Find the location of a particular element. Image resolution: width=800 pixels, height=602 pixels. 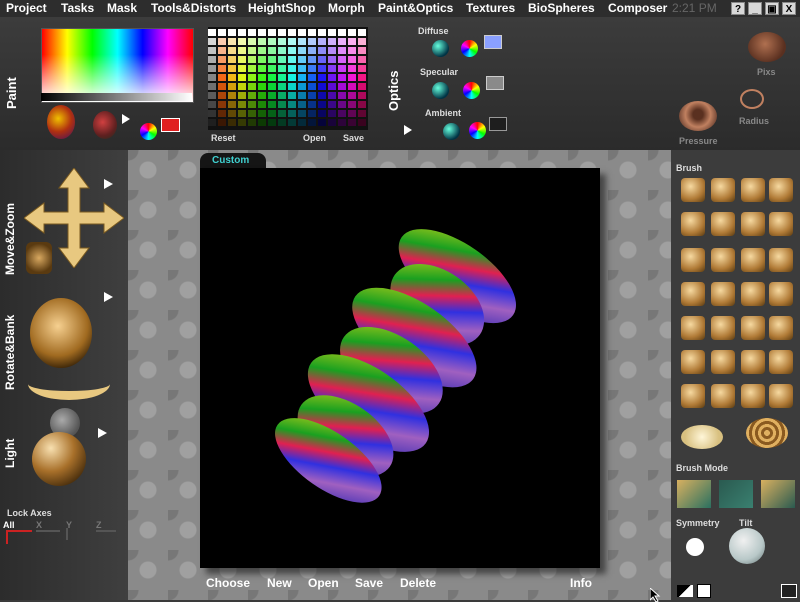

brush-mode-1-icon is located at coordinates (694, 494).